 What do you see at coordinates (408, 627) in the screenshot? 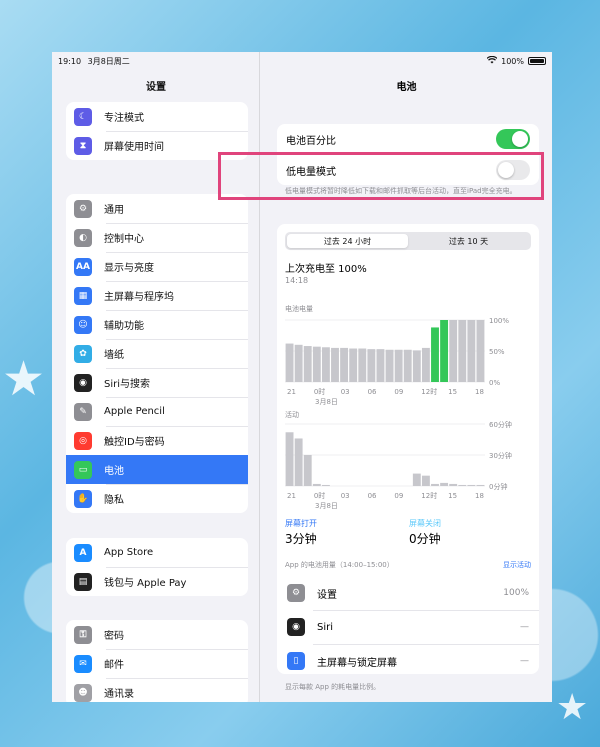
I see `app-usage-row: ◉ Siri —` at bounding box center [408, 627].